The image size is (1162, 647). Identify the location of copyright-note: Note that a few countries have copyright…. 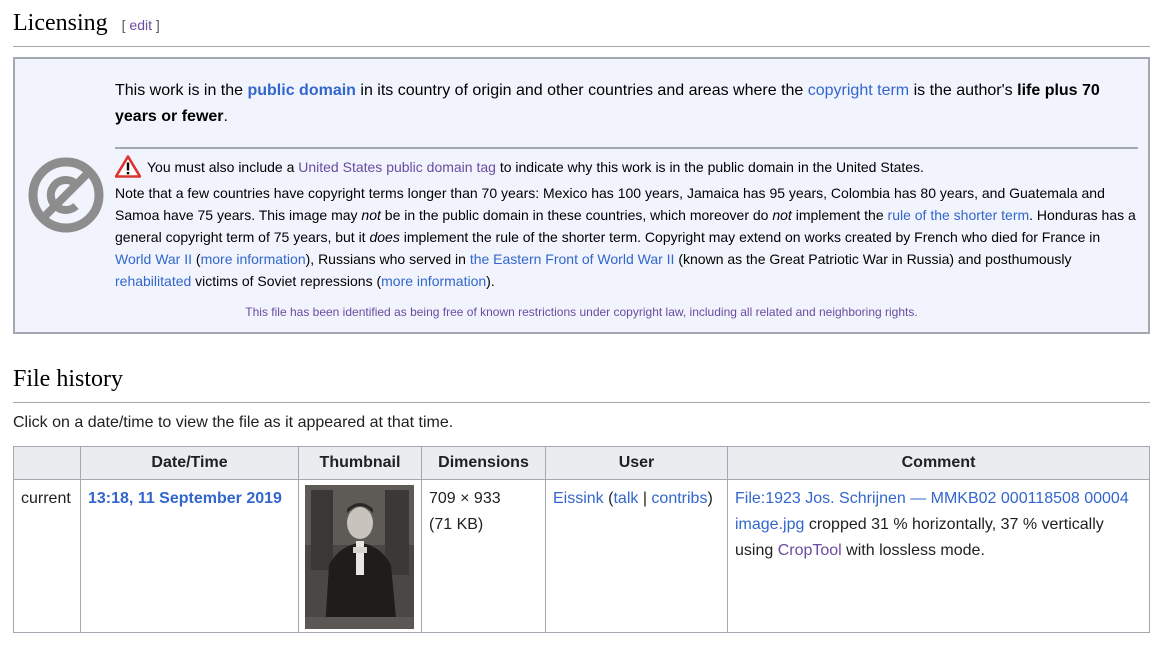
(625, 237).